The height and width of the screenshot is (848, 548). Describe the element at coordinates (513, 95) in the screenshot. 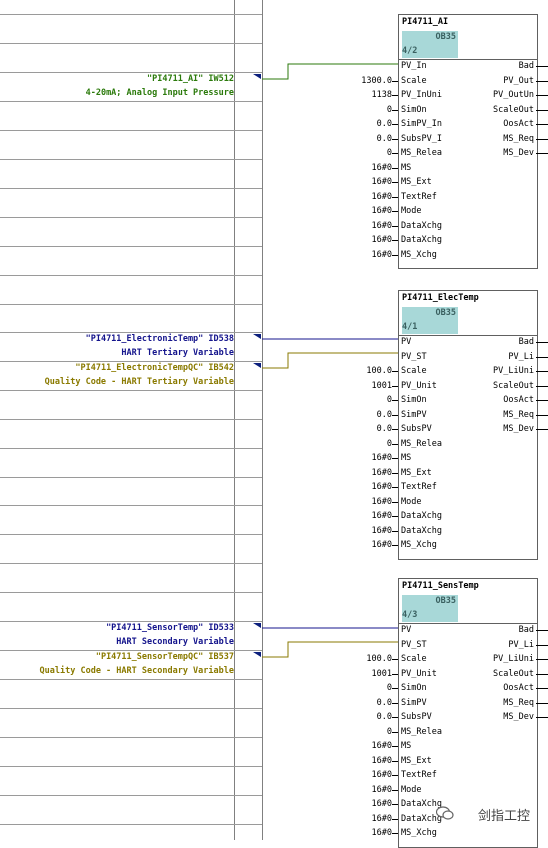

I see `output-pin: PV_OutUn` at that location.